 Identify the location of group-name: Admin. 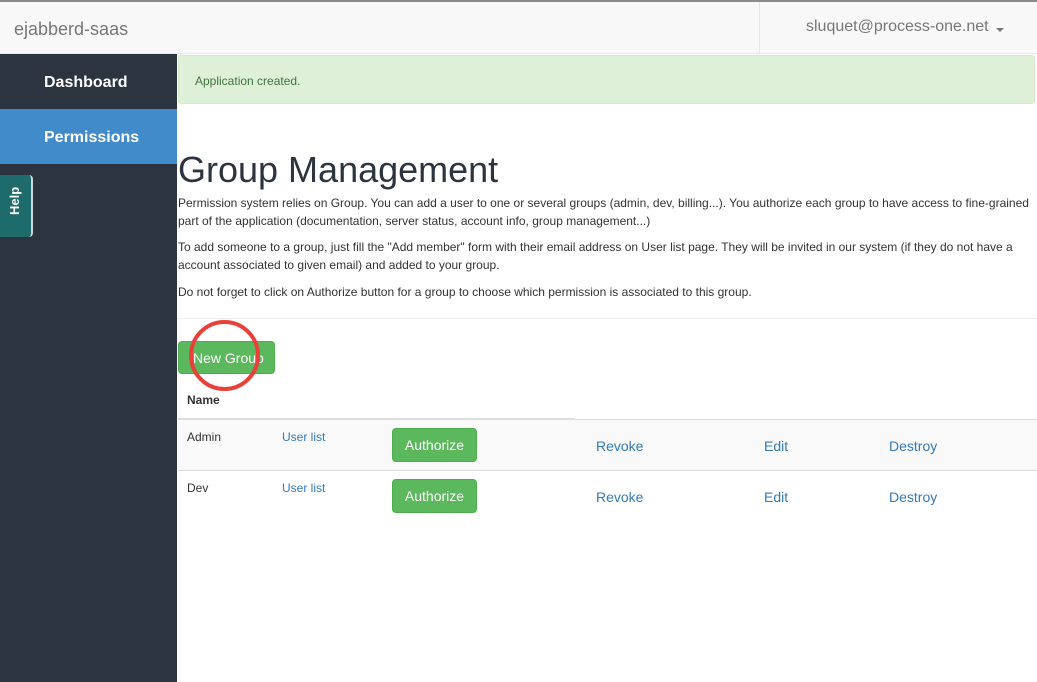
(204, 437).